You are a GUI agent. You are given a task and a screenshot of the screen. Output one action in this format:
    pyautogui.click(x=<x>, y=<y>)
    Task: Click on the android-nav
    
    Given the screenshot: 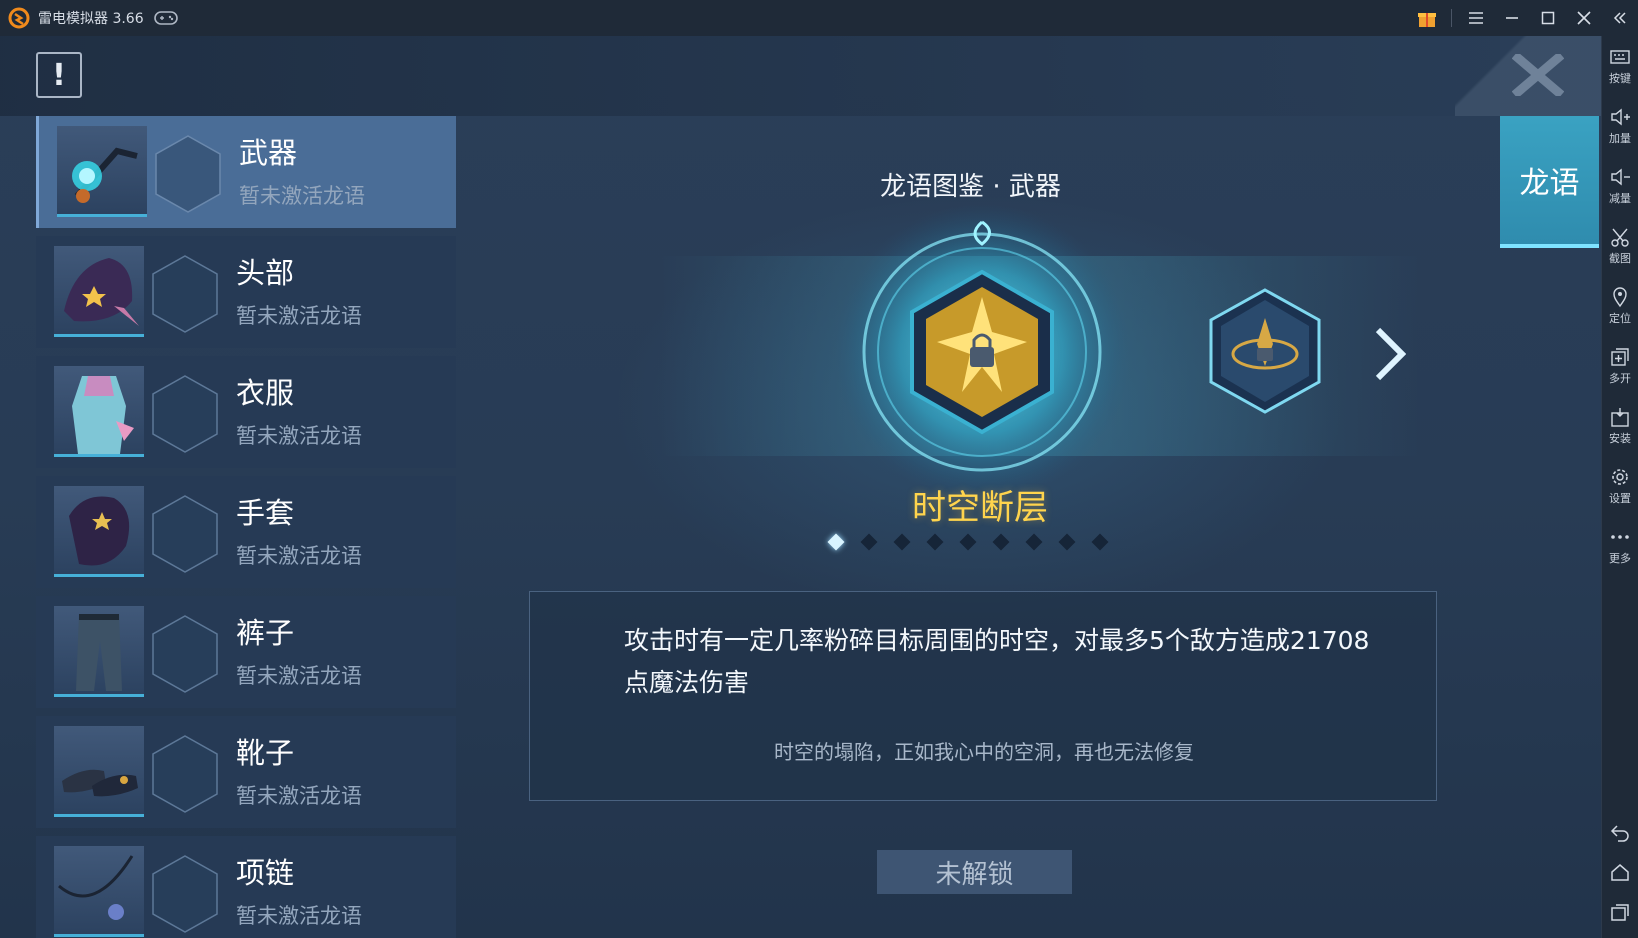 What is the action you would take?
    pyautogui.click(x=1620, y=872)
    